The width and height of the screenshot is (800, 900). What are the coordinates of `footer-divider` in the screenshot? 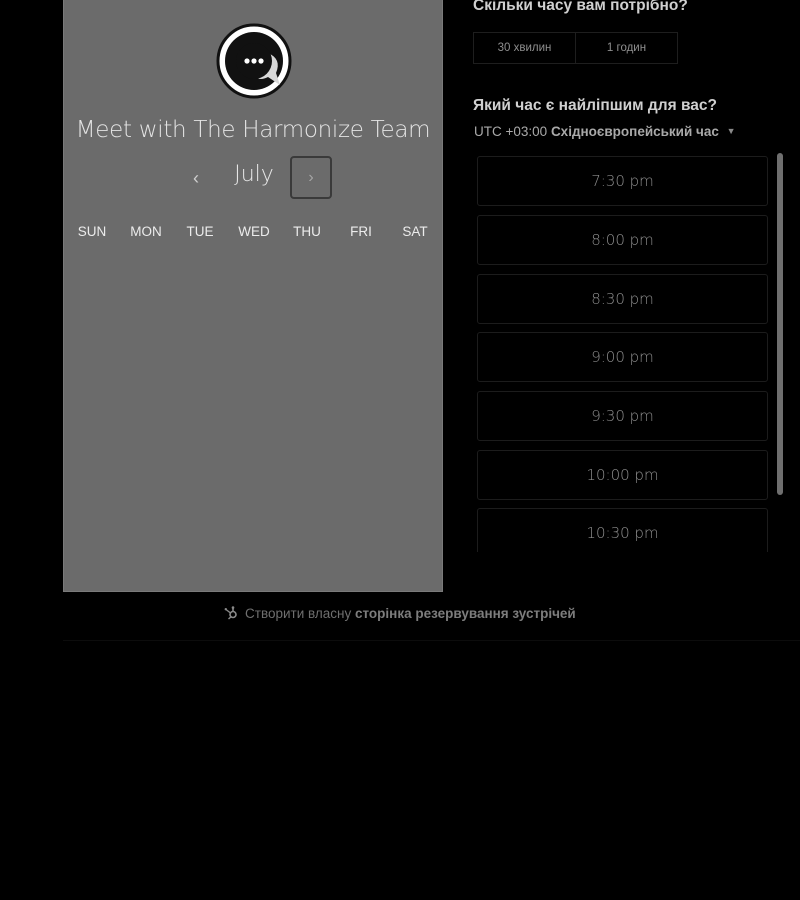 It's located at (431, 640).